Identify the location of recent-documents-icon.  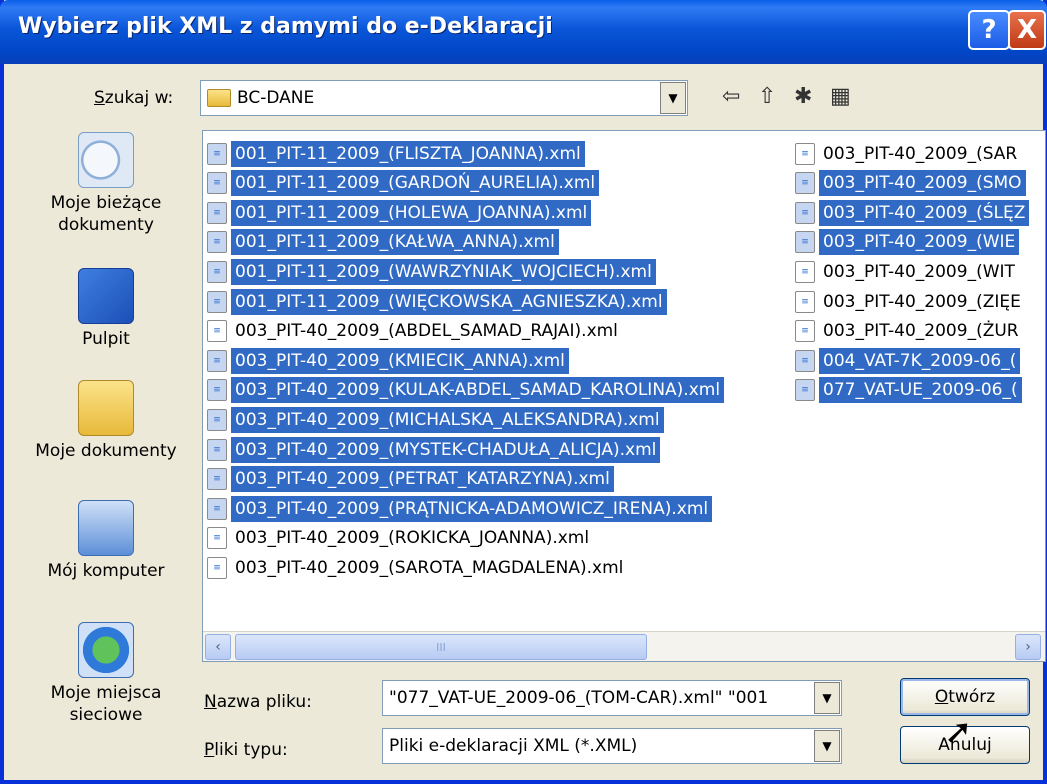
(106, 160).